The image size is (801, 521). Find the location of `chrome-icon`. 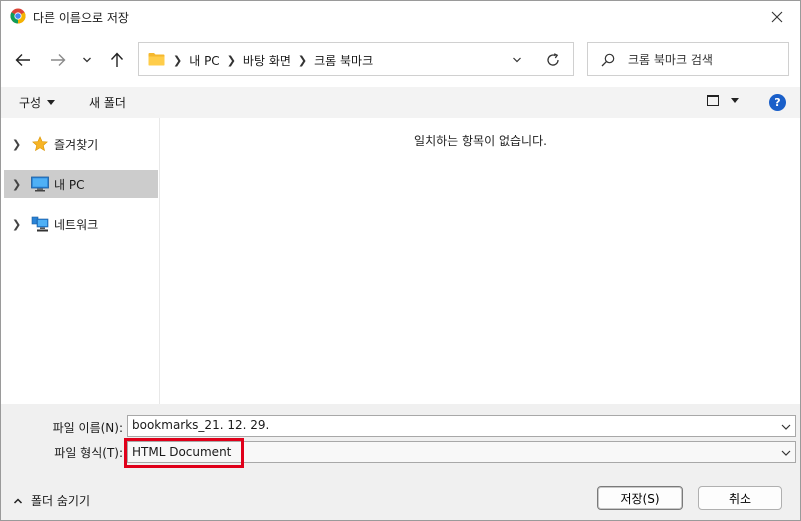

chrome-icon is located at coordinates (18, 16).